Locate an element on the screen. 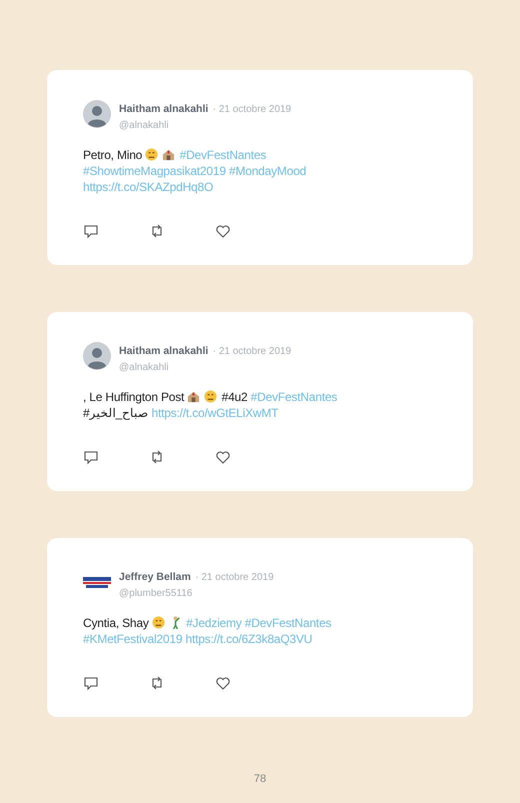 The height and width of the screenshot is (803, 520). tweet-text: Cyntia, Shay #Jedziemy #DevFestNantes #KMetFestival2019 https://t.co/6Z3k8aQ3VU is located at coordinates (207, 631).